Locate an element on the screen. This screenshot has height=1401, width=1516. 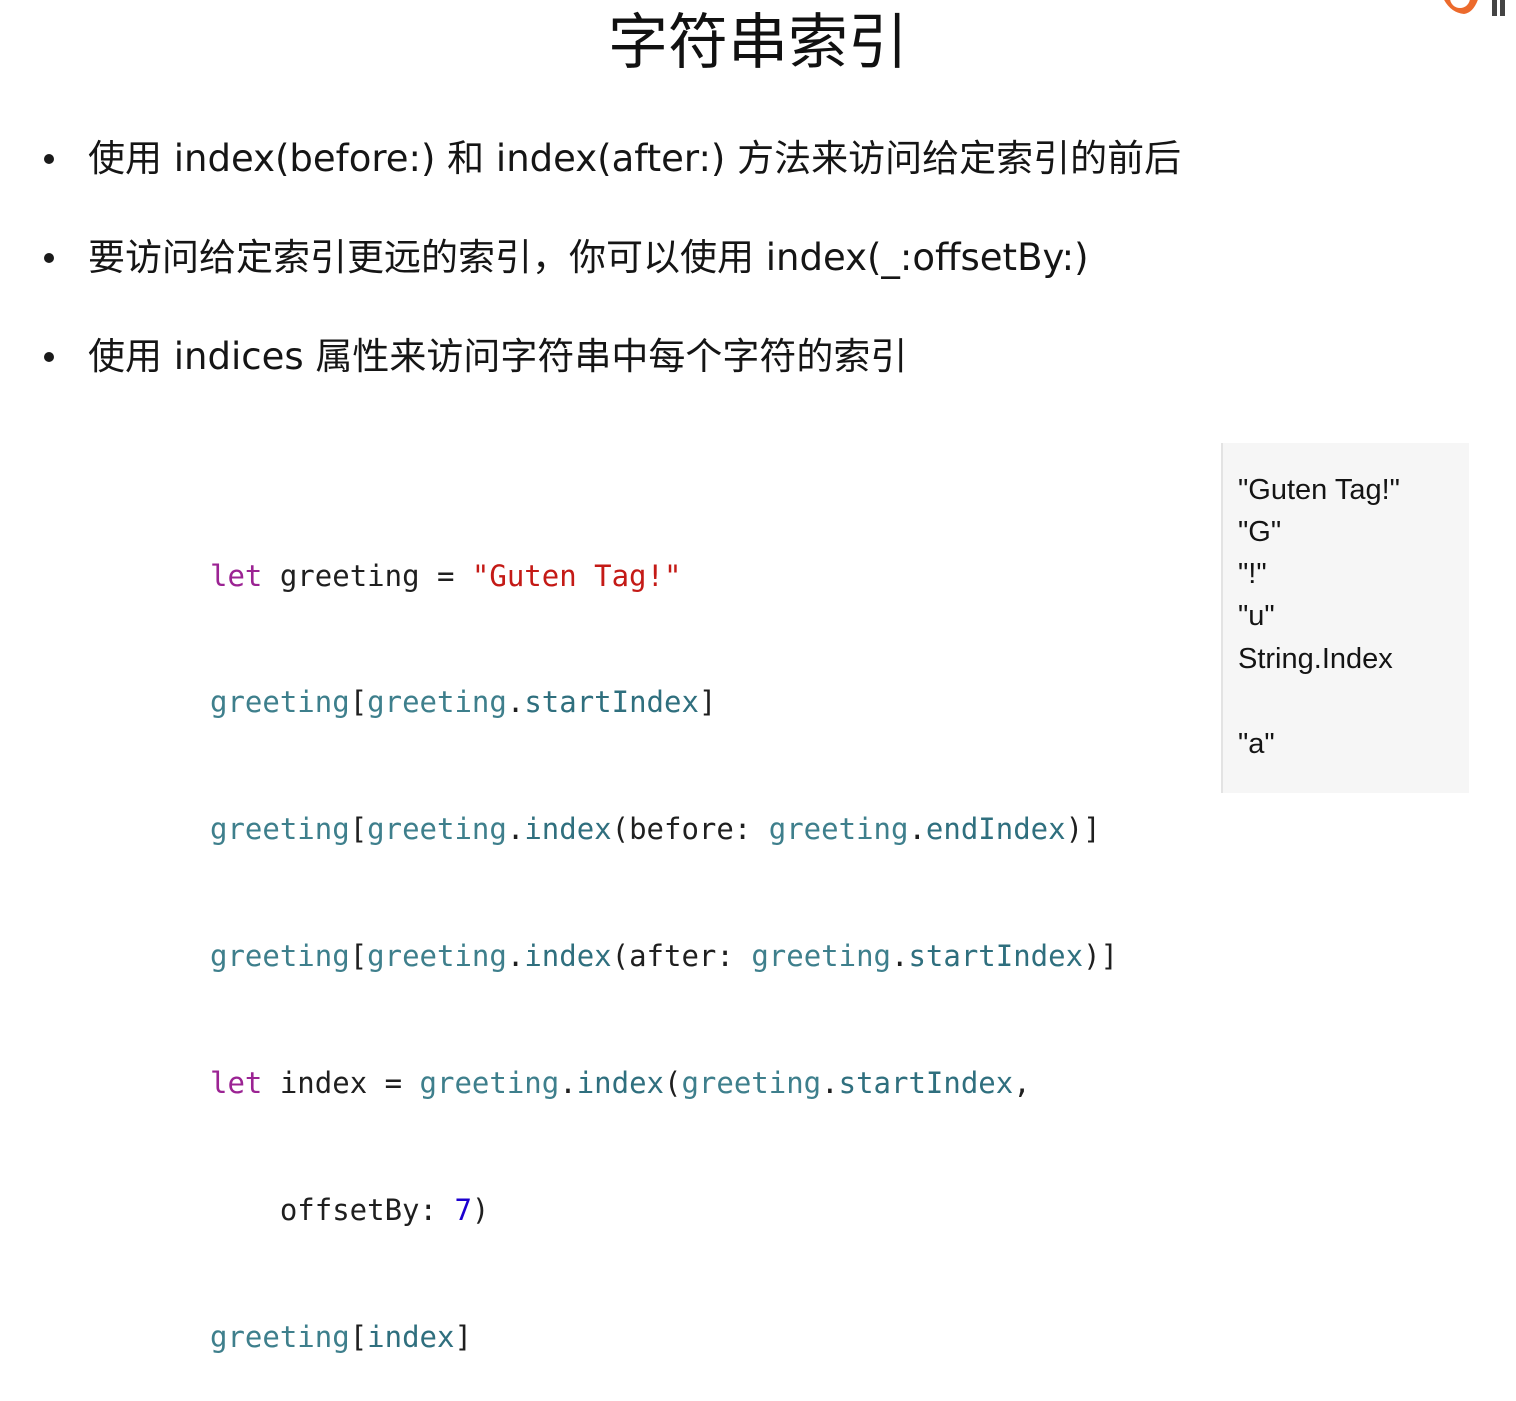
code-line: greeting[greeting.index(after is located at coordinates (664, 956).